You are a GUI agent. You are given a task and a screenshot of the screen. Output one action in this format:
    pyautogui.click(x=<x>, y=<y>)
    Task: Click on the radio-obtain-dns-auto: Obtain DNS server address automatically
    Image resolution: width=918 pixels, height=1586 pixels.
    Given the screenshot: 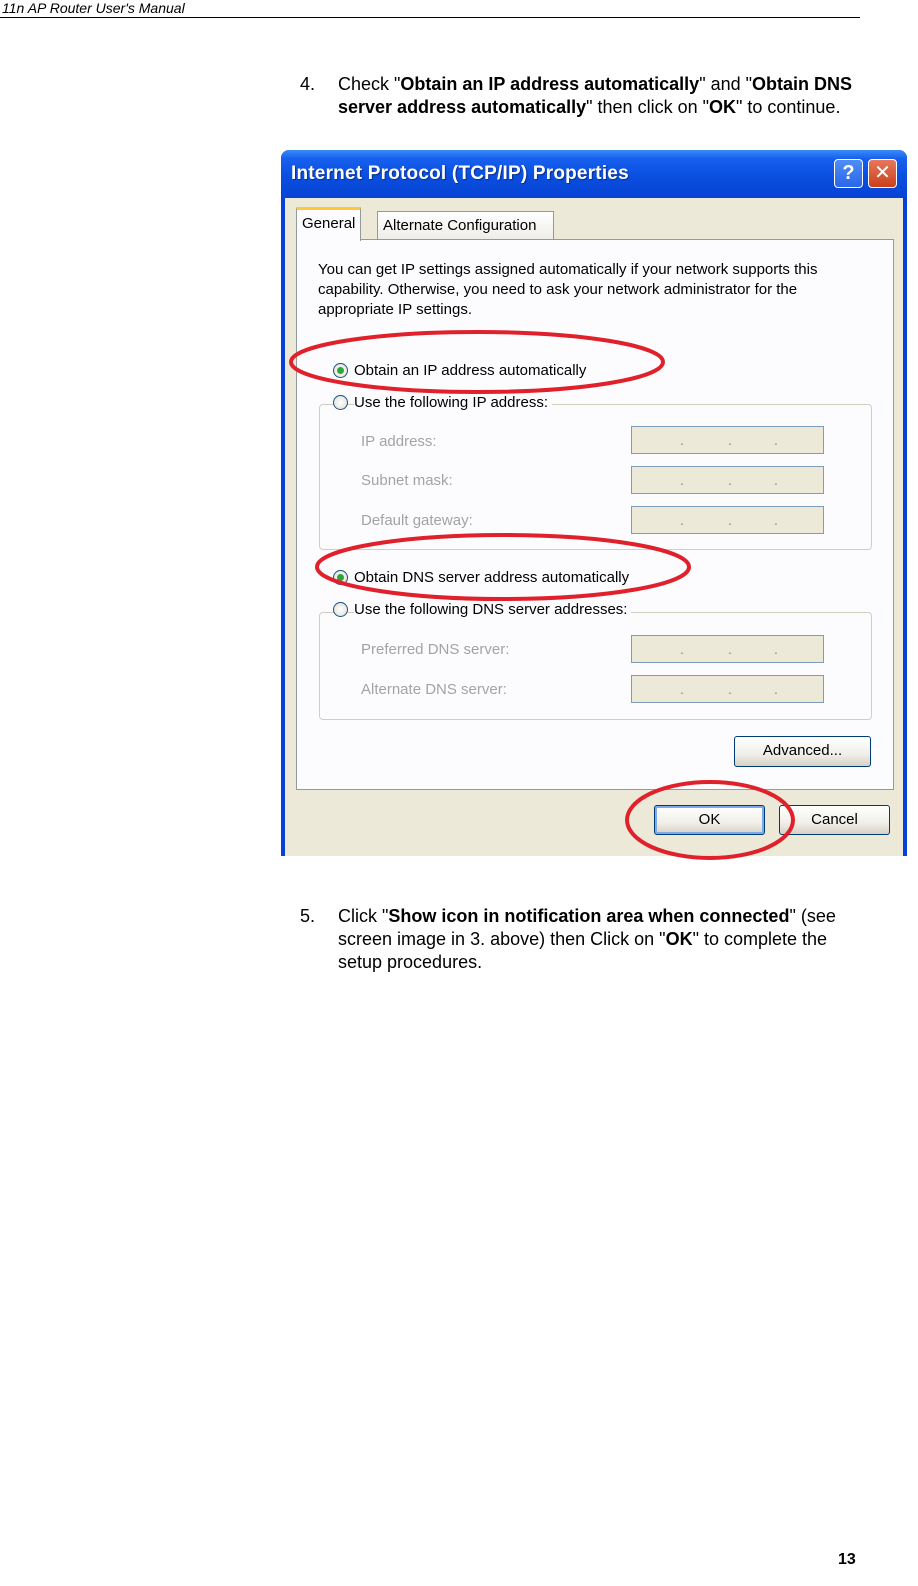 What is the action you would take?
    pyautogui.click(x=563, y=579)
    